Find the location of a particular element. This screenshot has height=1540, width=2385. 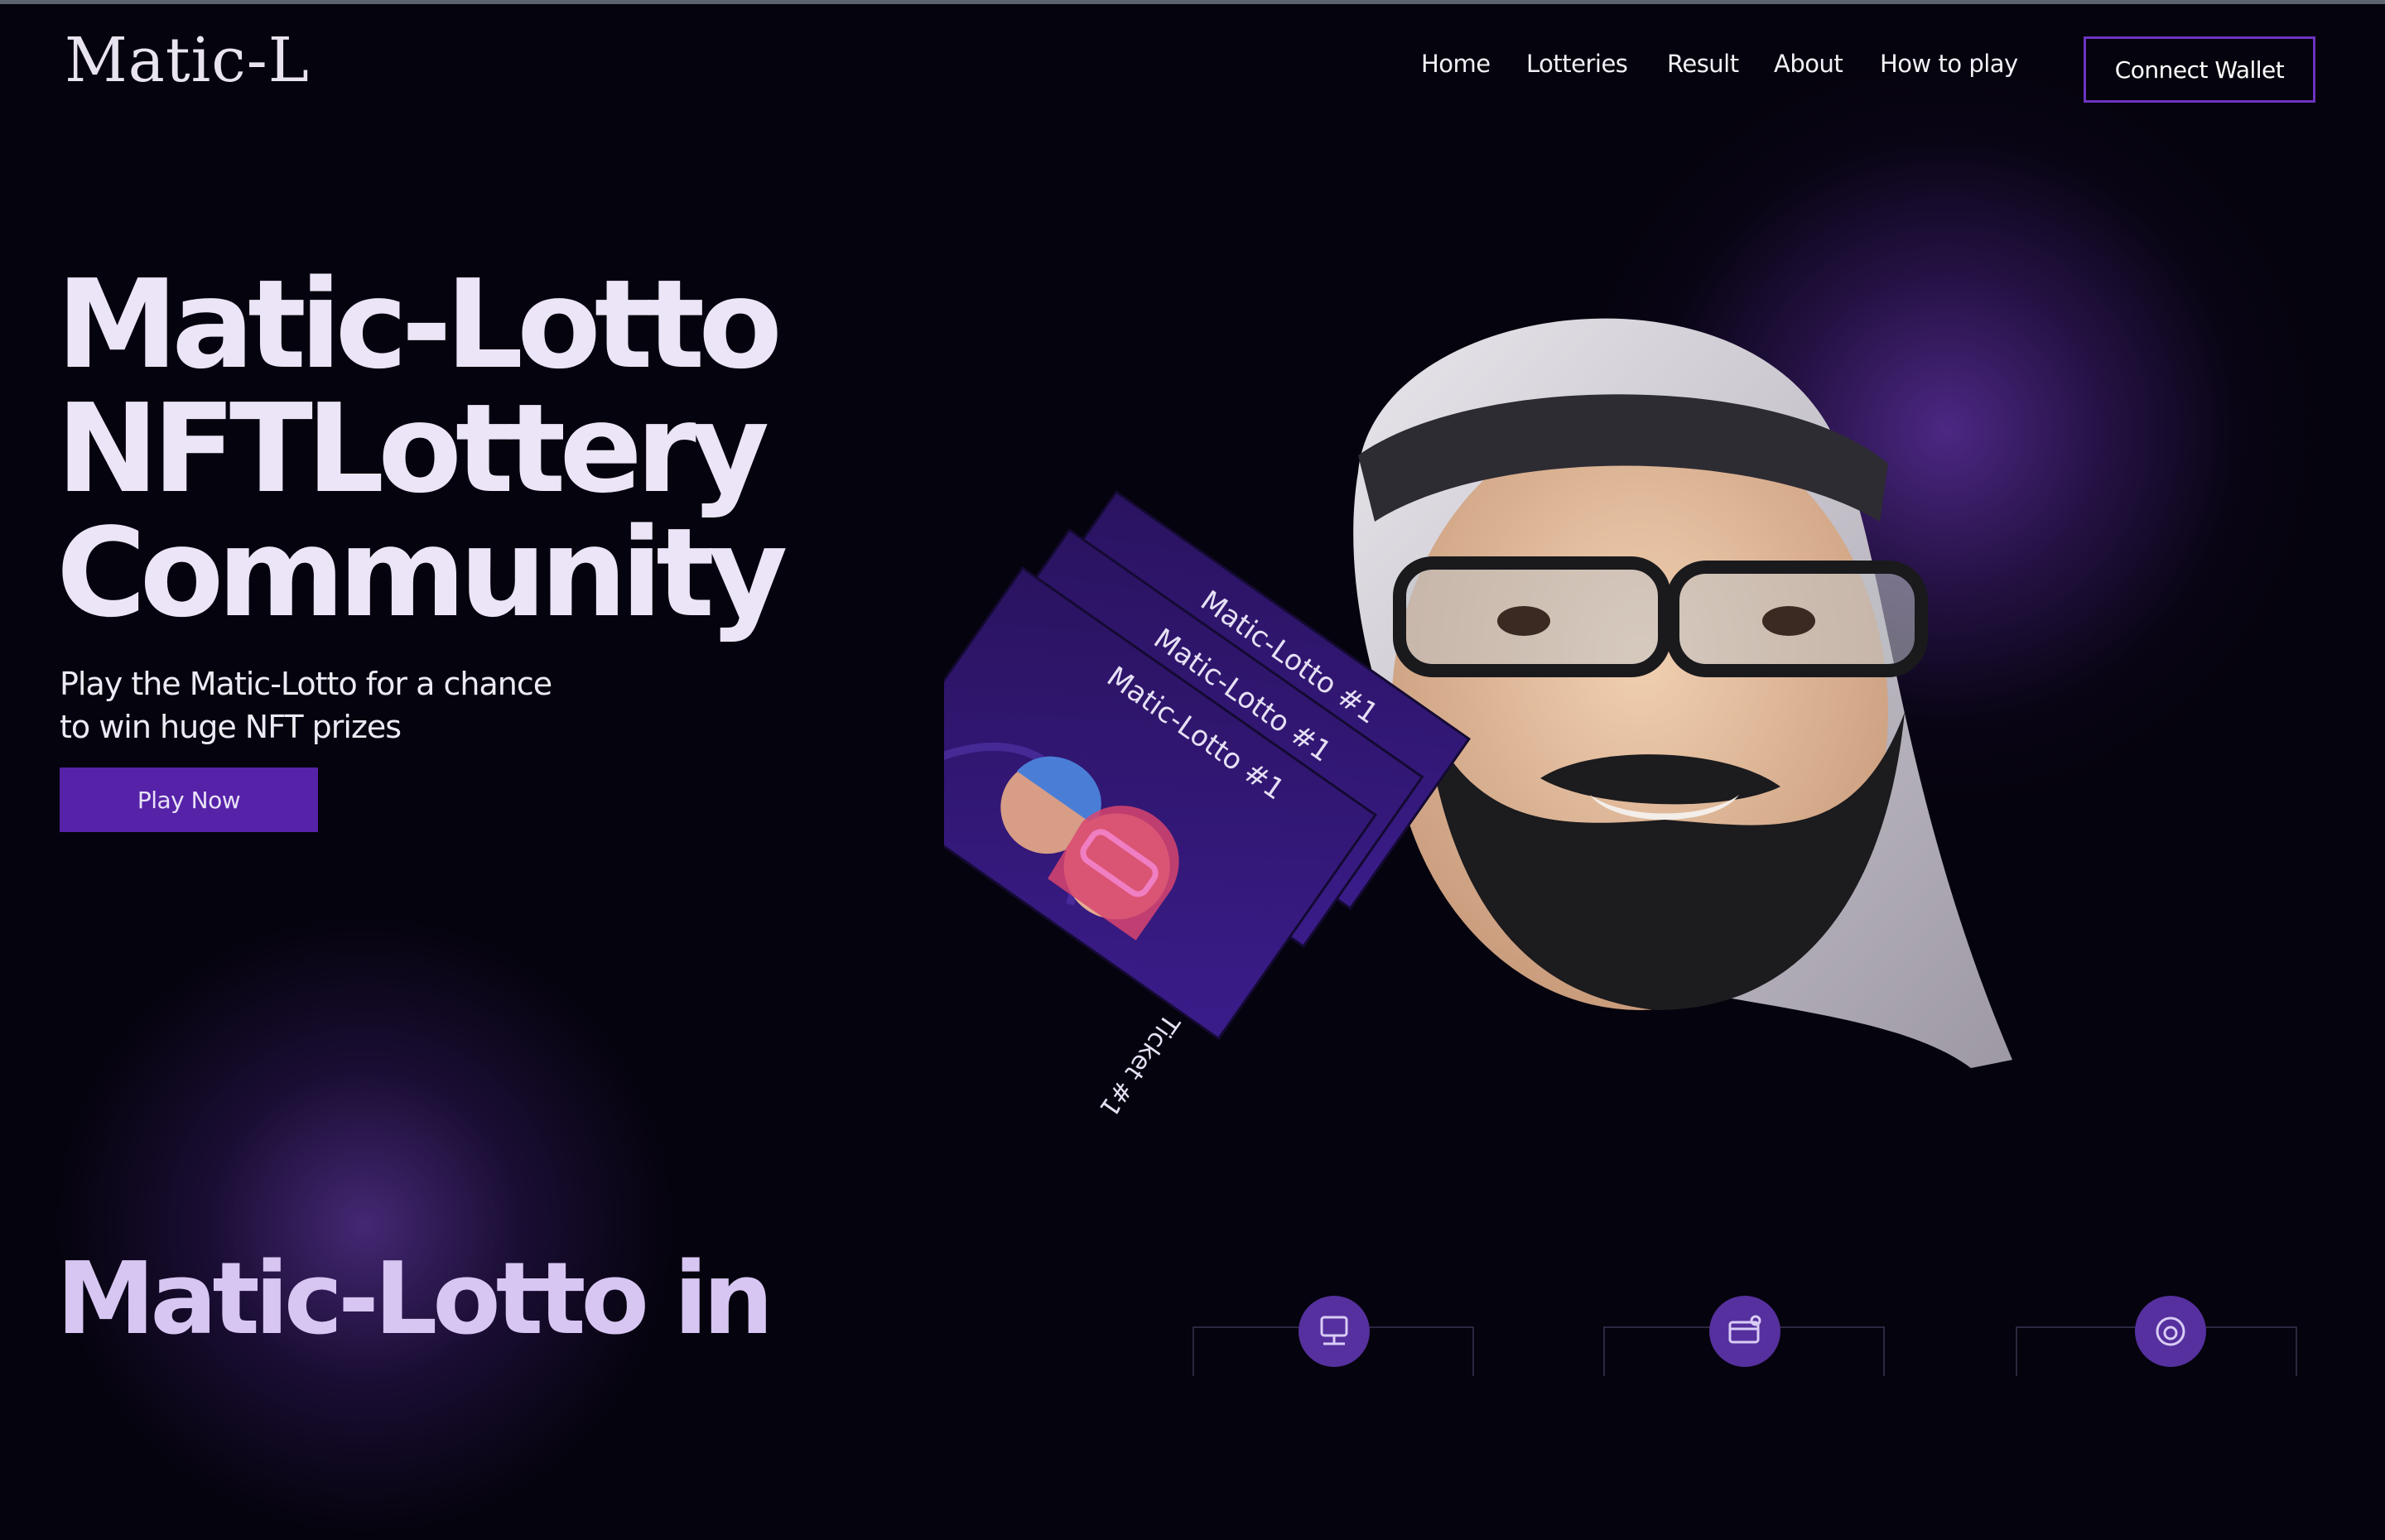

site-logo: Matic-L is located at coordinates (187, 60).